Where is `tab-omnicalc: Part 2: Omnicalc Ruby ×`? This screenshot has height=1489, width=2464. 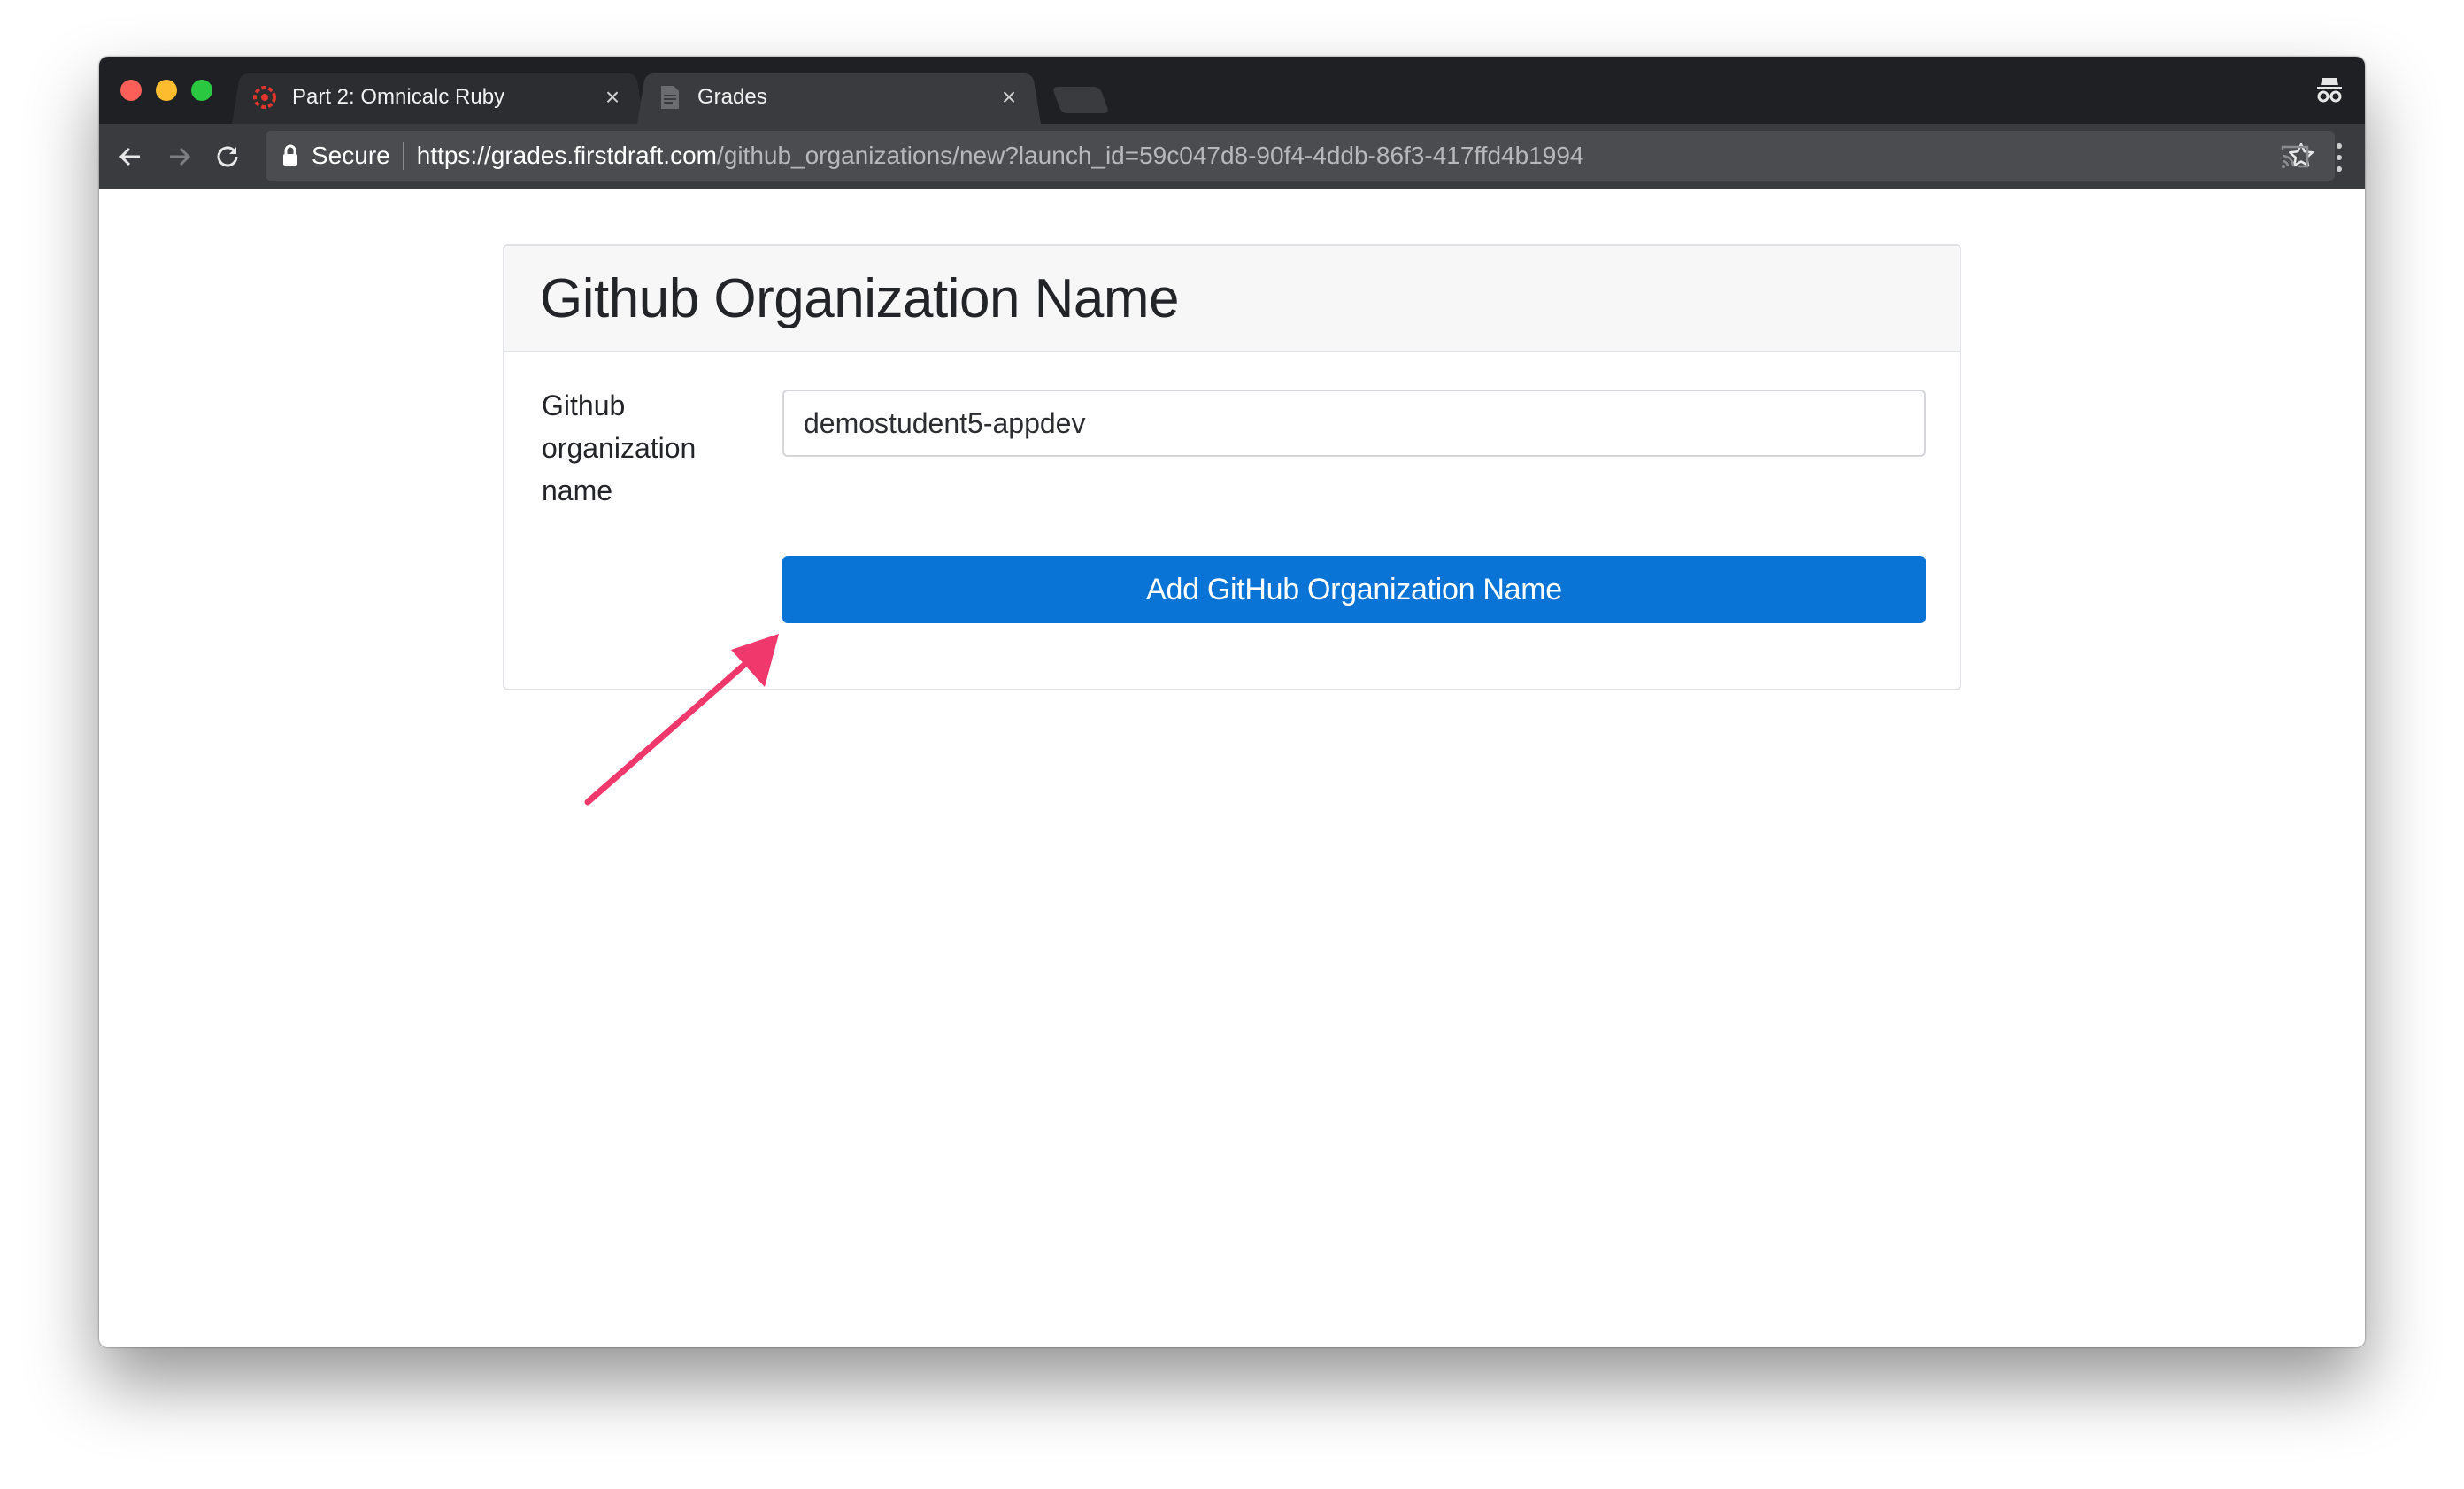
tab-omnicalc: Part 2: Omnicalc Ruby × is located at coordinates (438, 97).